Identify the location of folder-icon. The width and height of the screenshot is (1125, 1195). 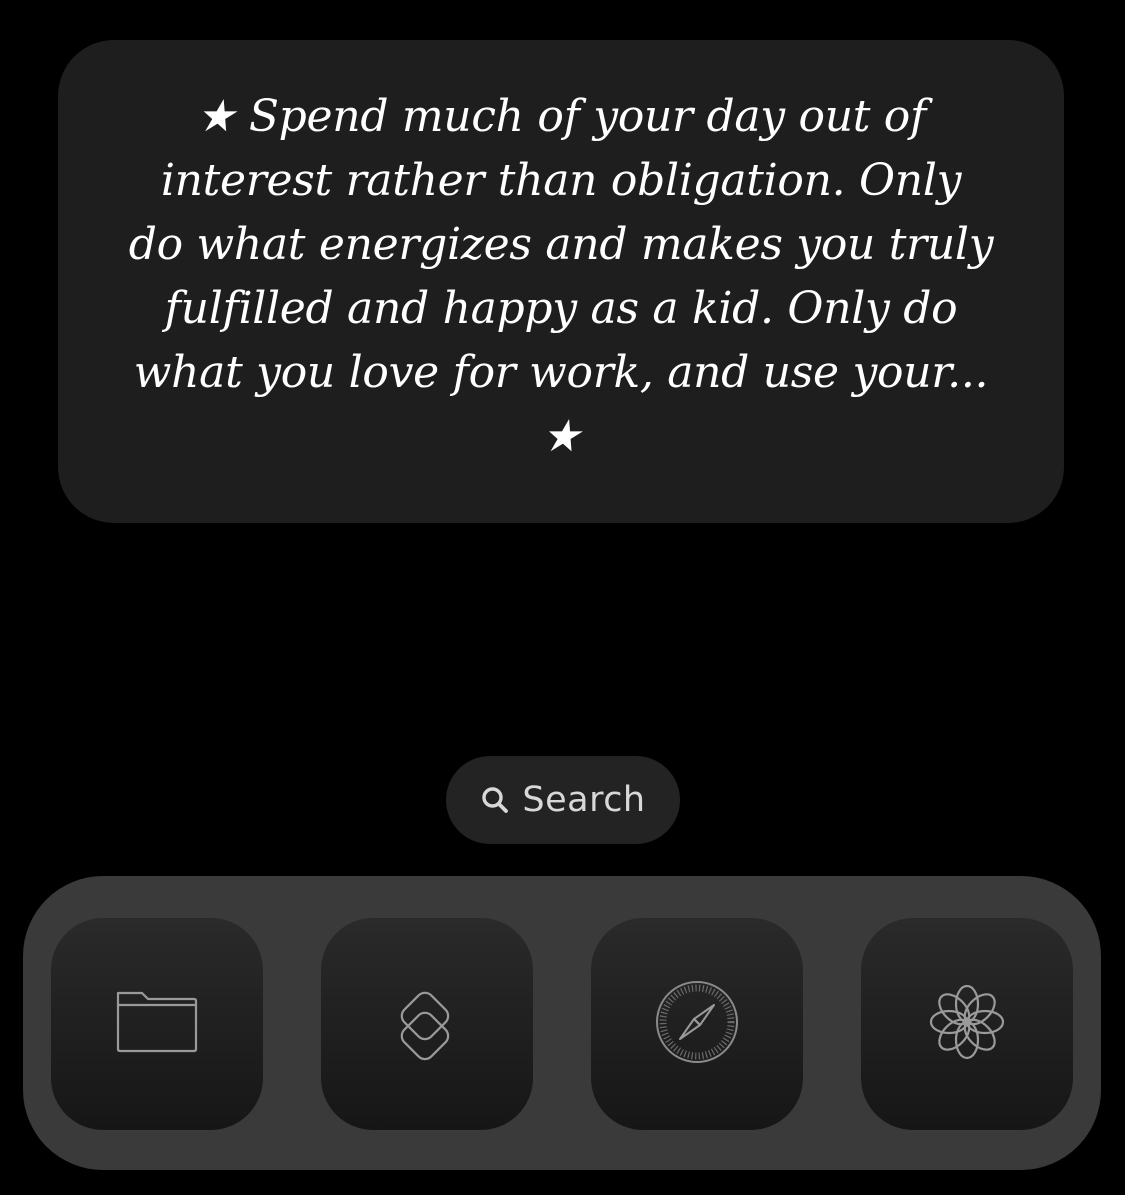
(157, 1024).